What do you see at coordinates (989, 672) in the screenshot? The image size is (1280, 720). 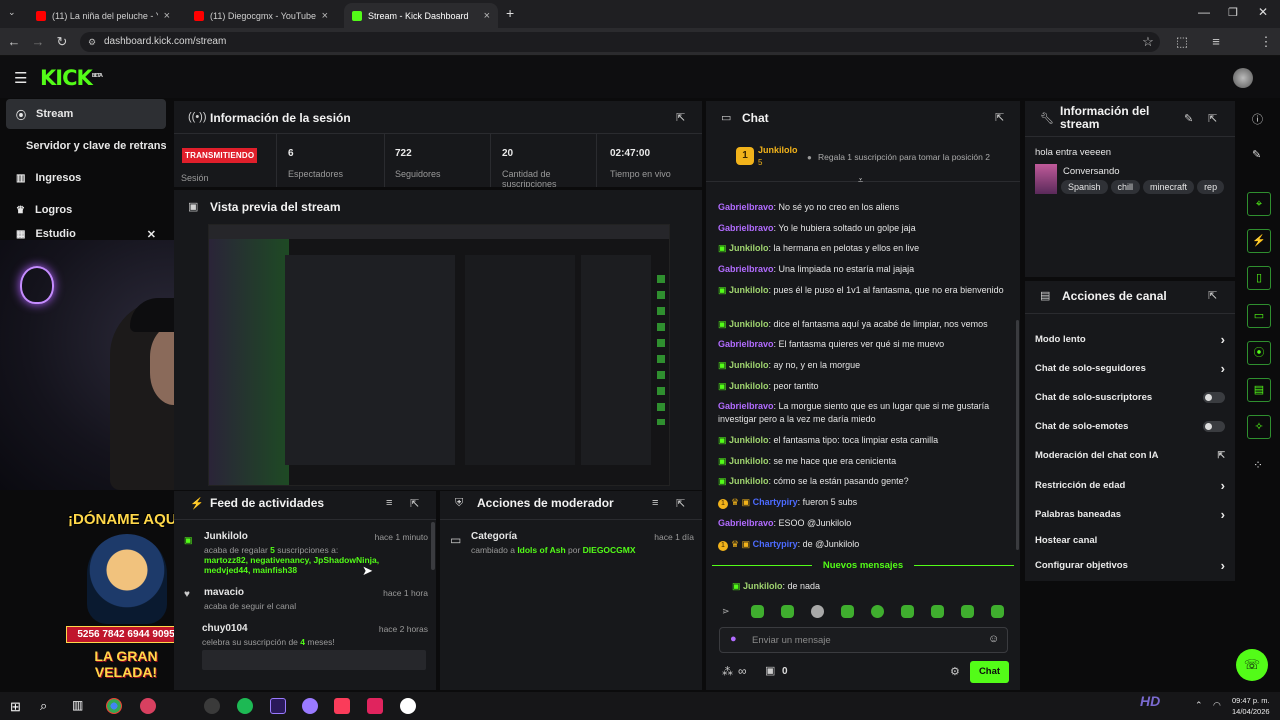 I see `chat-send-button: Chat` at bounding box center [989, 672].